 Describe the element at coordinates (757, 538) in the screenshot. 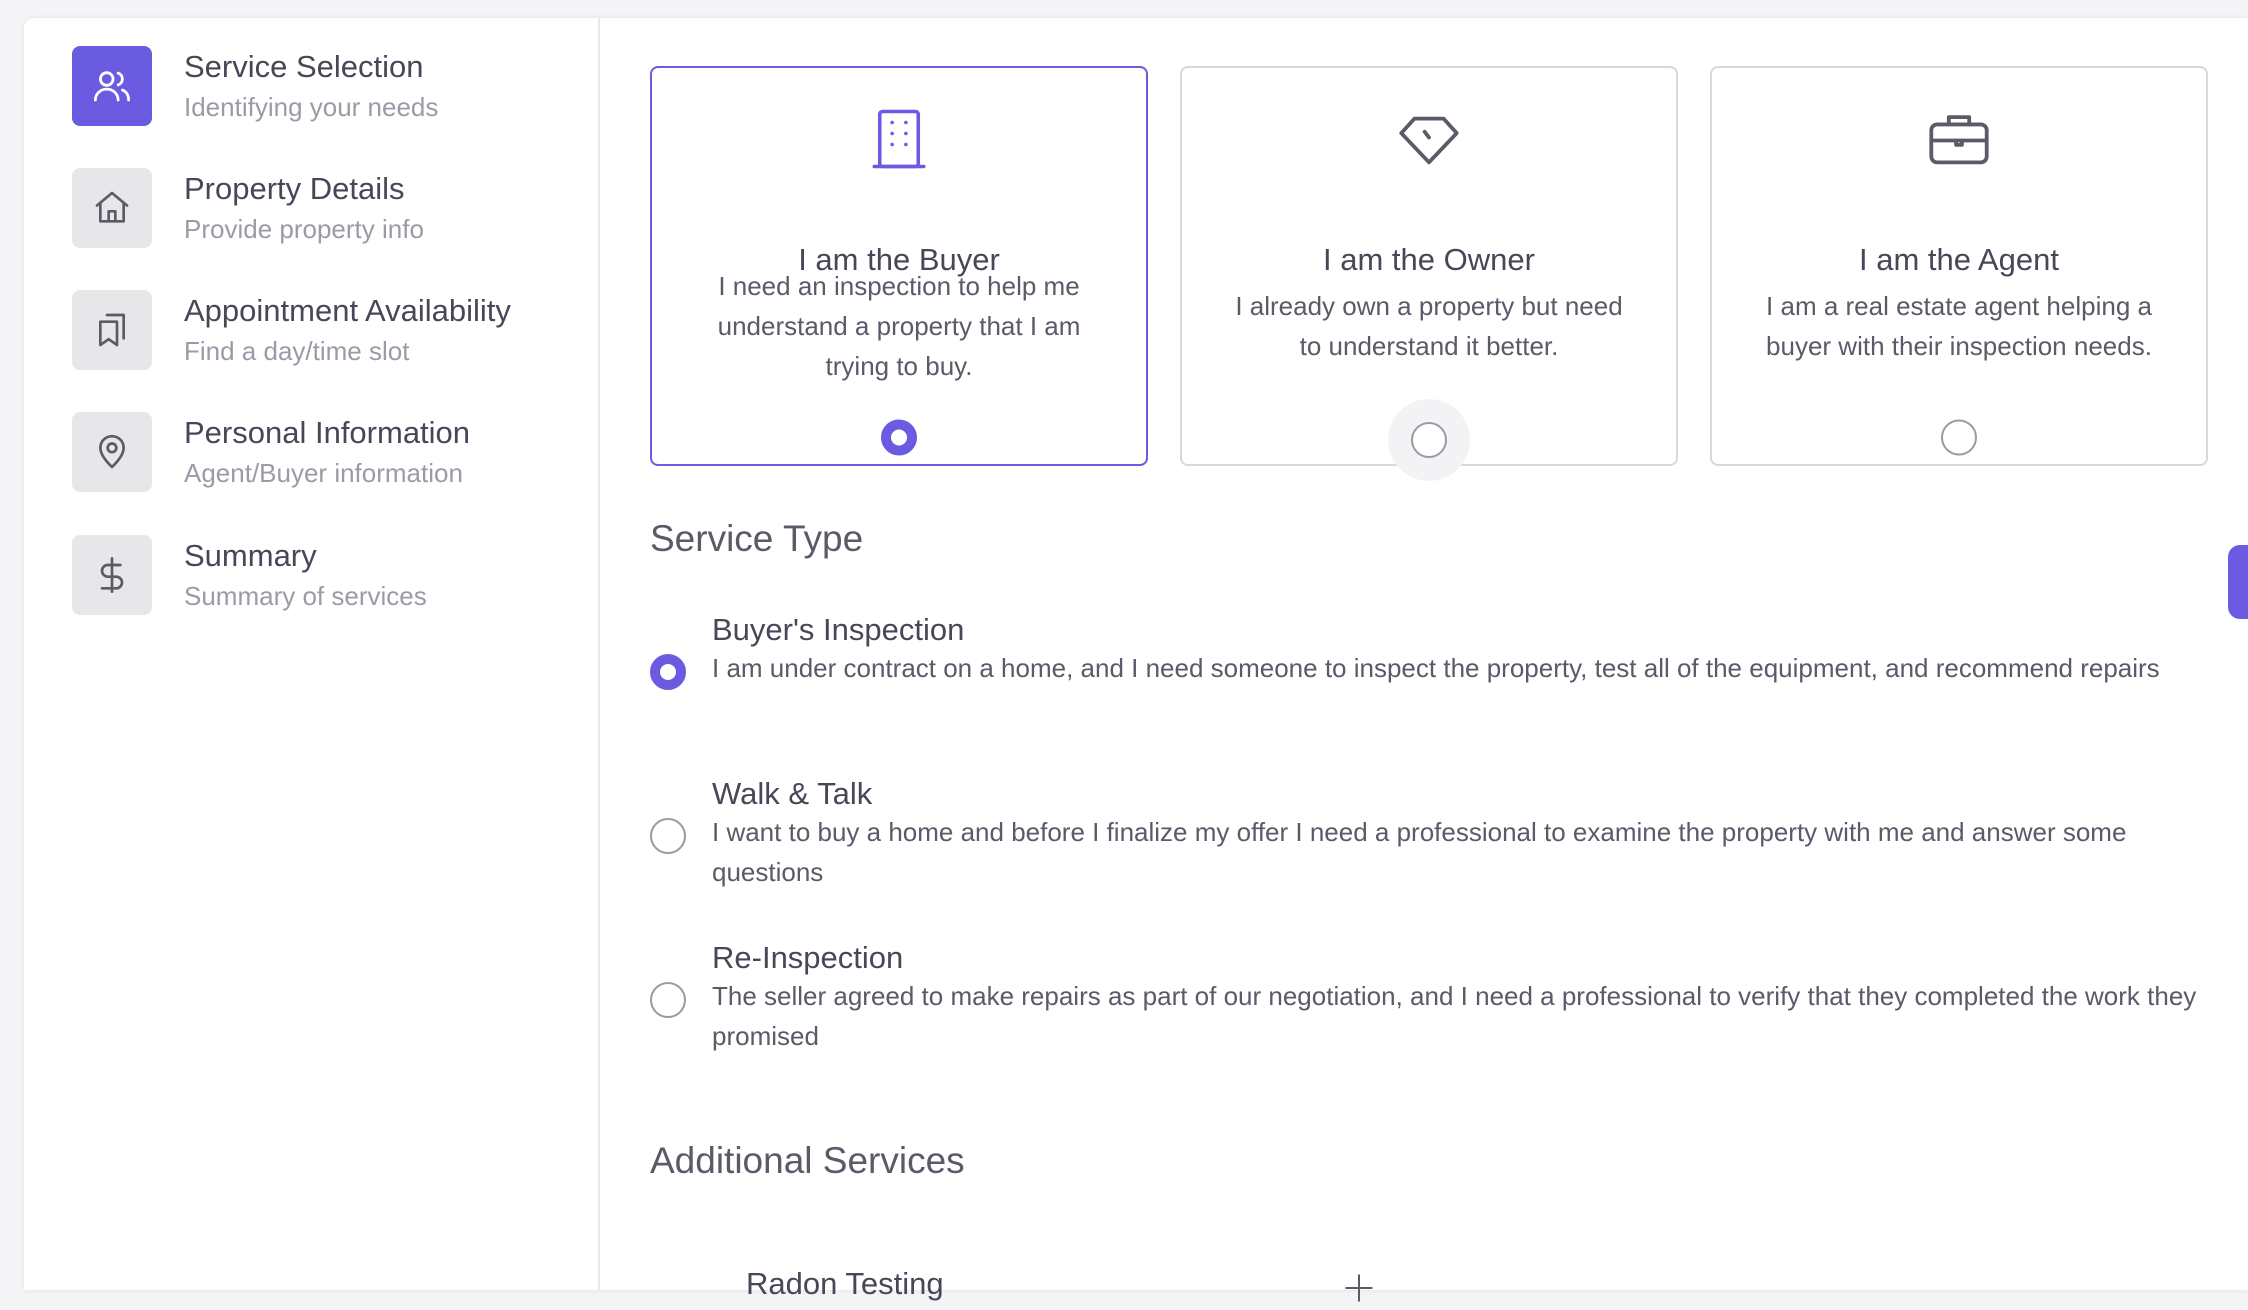

I see `service-type-heading: Service Type` at that location.